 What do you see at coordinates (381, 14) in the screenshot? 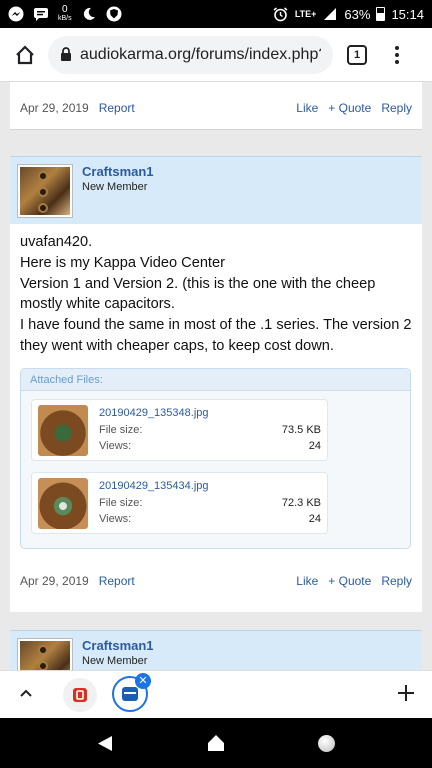
I see `battery-icon` at bounding box center [381, 14].